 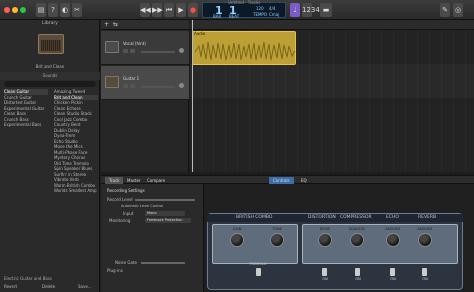 I want to click on plugins-label: Plug-ins, so click(x=115, y=270).